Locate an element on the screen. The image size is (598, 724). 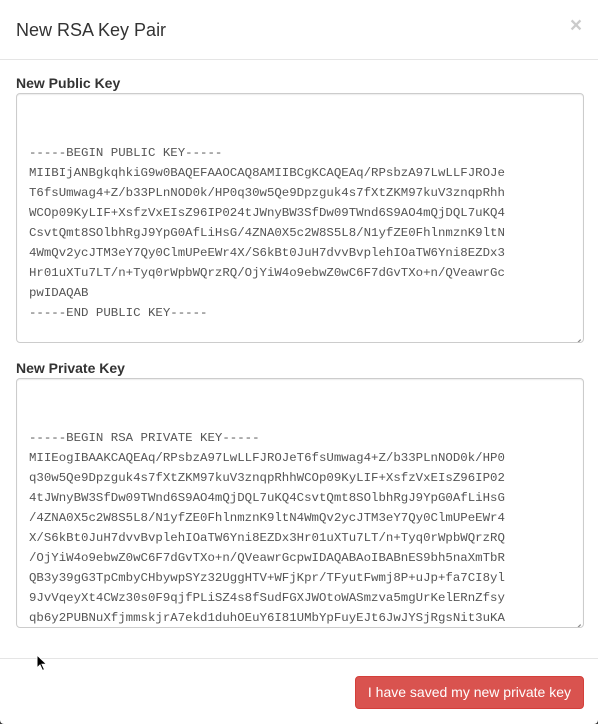
modal-title: New RSA Key Pair is located at coordinates (91, 30).